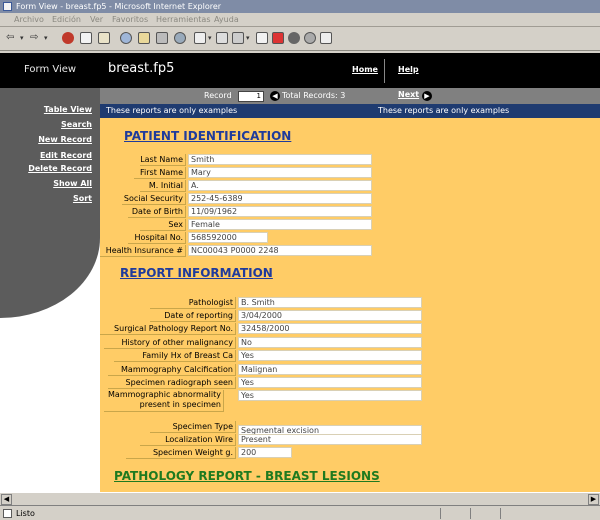 This screenshot has height=520, width=600. Describe the element at coordinates (300, 70) in the screenshot. I see `app-header: Form View breast.fp5 Home Help` at that location.